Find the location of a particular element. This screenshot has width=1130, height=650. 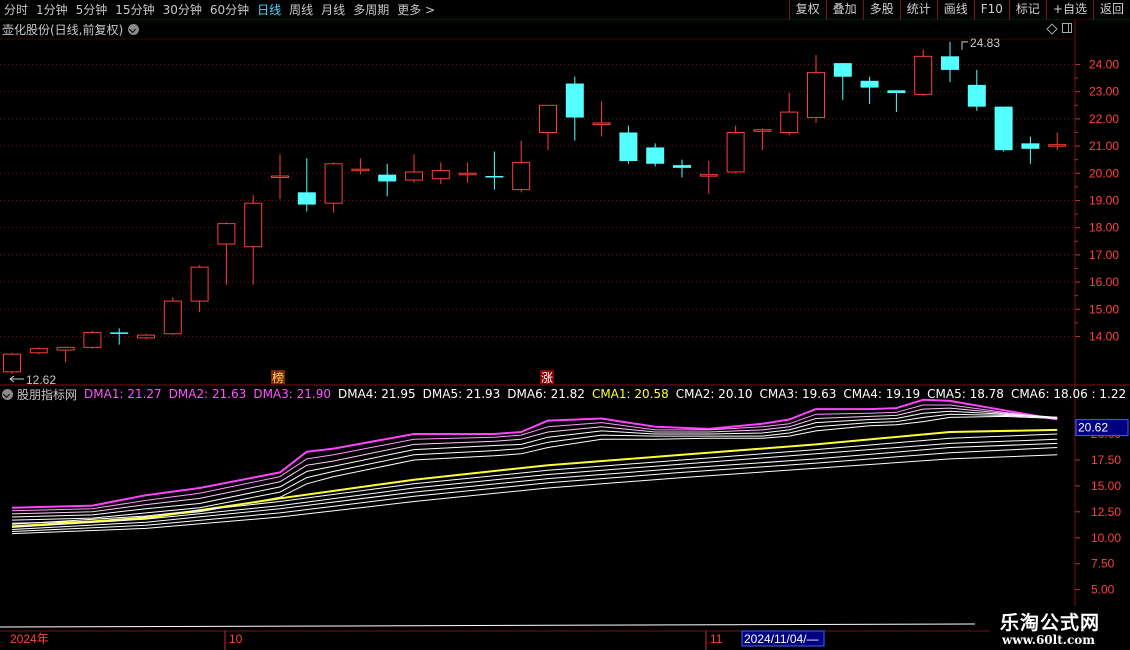

price-tick-label: 16.00 is located at coordinates (1104, 282).